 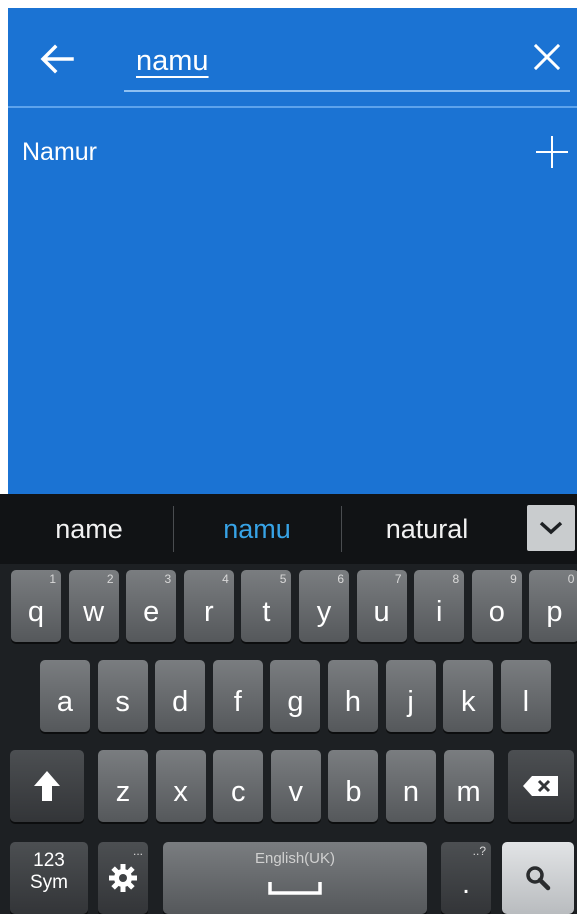 I want to click on key-y-label: y, so click(x=324, y=612).